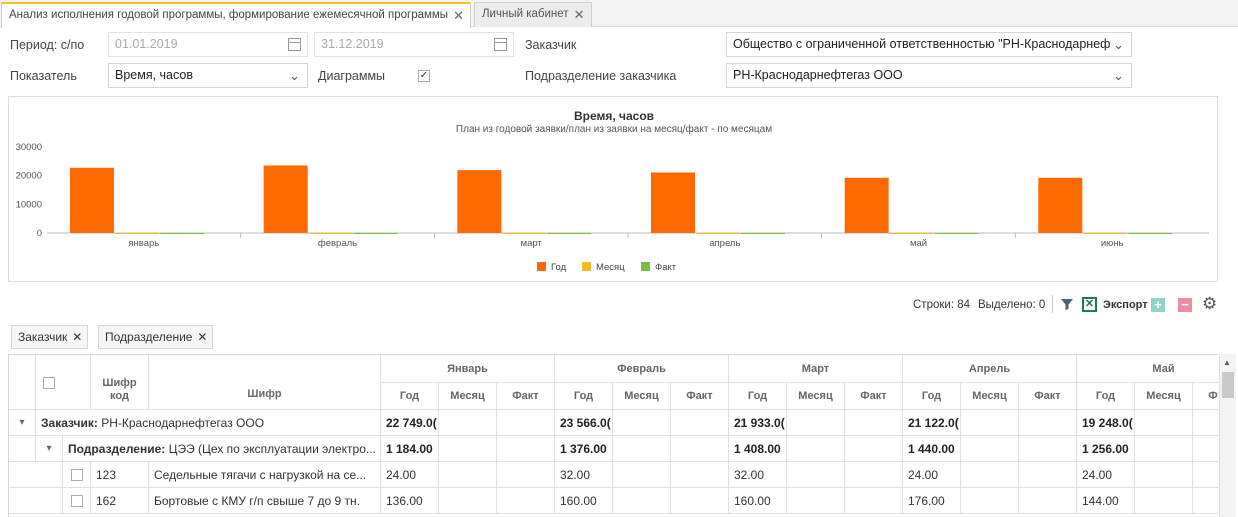 The width and height of the screenshot is (1238, 517). Describe the element at coordinates (1158, 305) in the screenshot. I see `add-icon: +` at that location.